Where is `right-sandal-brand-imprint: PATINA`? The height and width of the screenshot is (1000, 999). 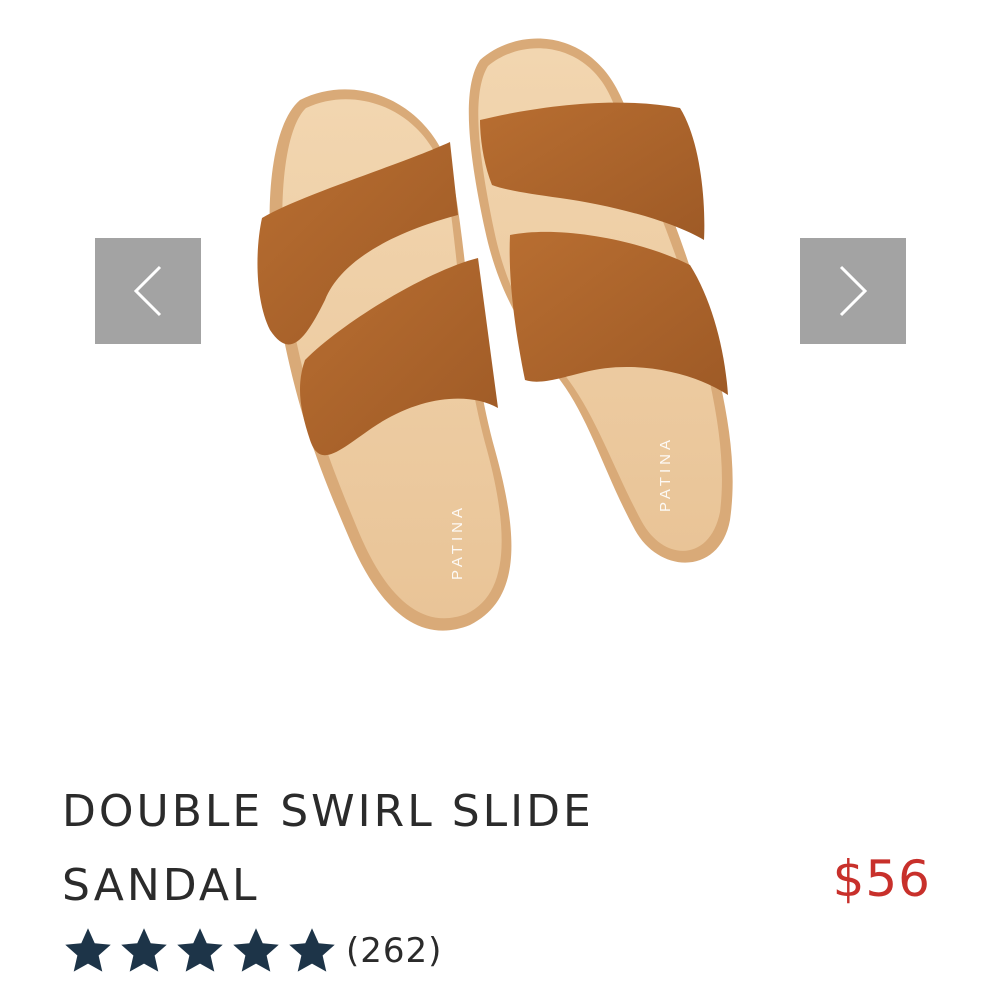
right-sandal-brand-imprint: PATINA is located at coordinates (665, 474).